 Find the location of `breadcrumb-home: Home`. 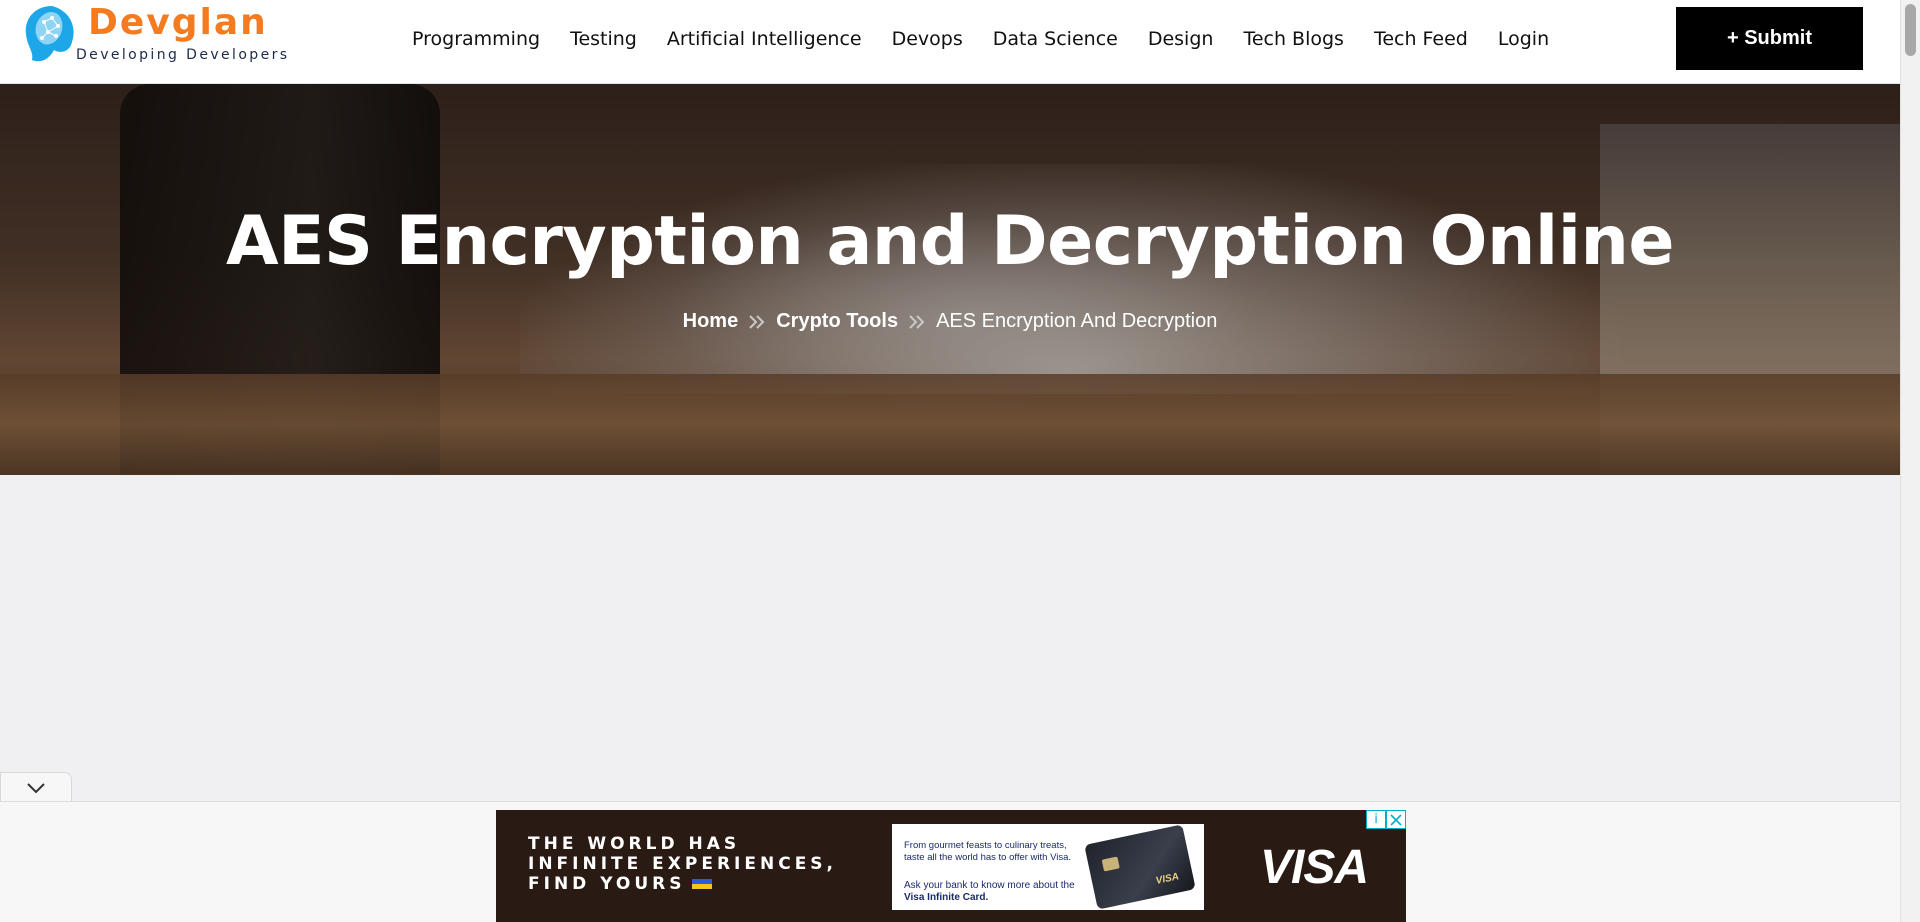

breadcrumb-home: Home is located at coordinates (711, 321).